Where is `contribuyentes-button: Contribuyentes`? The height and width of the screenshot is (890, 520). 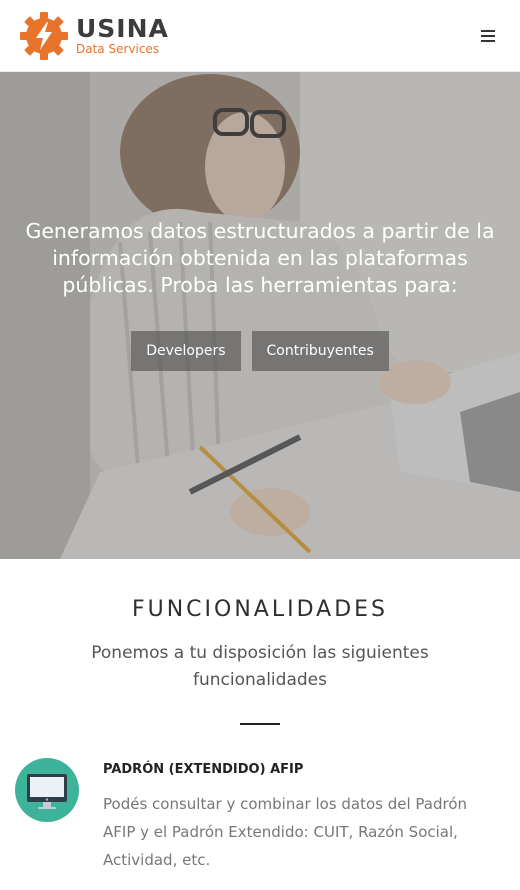 contribuyentes-button: Contribuyentes is located at coordinates (320, 351).